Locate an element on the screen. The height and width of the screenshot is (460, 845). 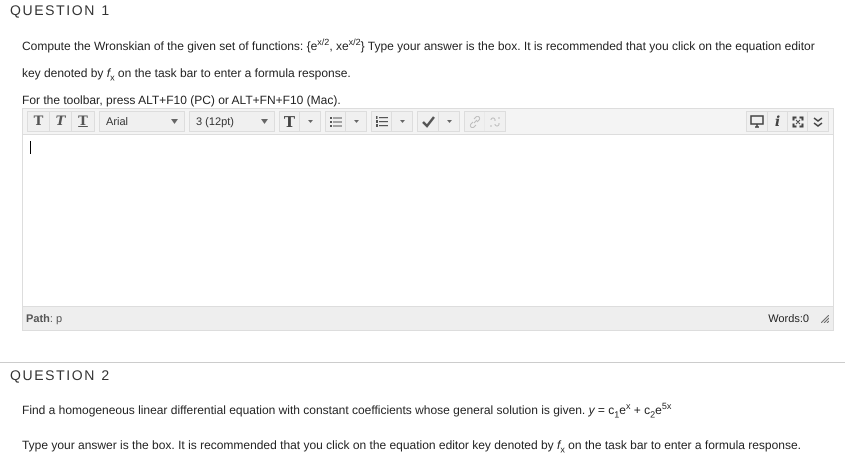
question-title: QUESTION 2 is located at coordinates (61, 375).